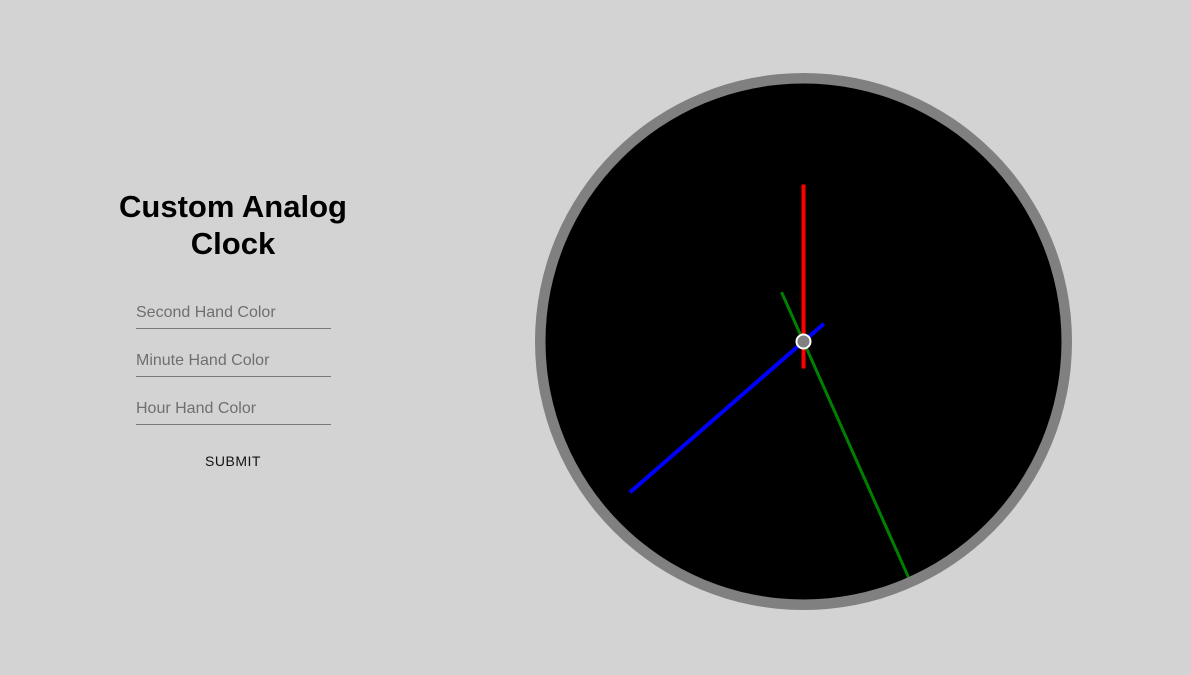 This screenshot has height=675, width=1191. I want to click on page-title: Custom Analog Clock, so click(233, 225).